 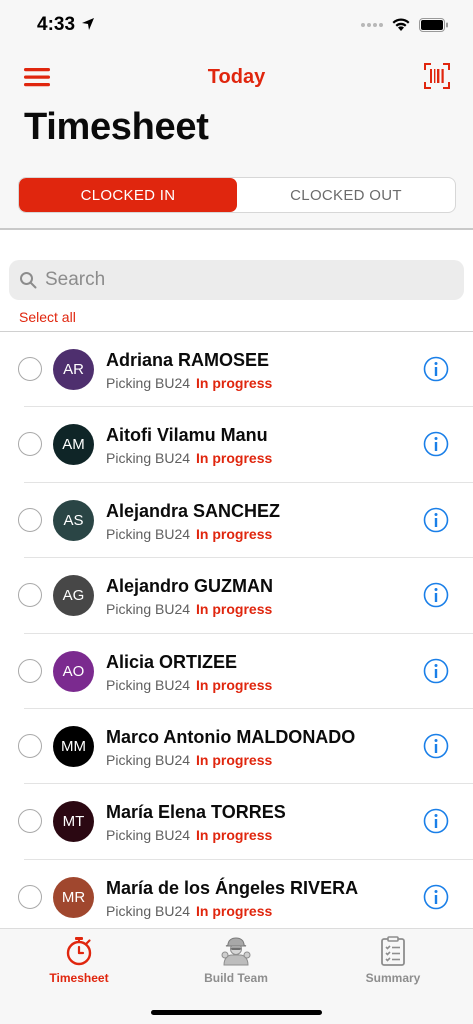 What do you see at coordinates (56, 24) in the screenshot?
I see `status-time: 4:33` at bounding box center [56, 24].